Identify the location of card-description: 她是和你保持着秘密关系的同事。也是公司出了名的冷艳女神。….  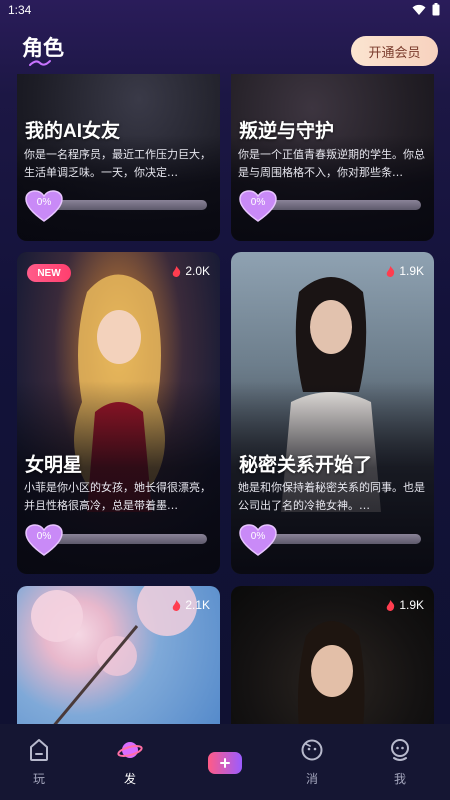
(331, 496).